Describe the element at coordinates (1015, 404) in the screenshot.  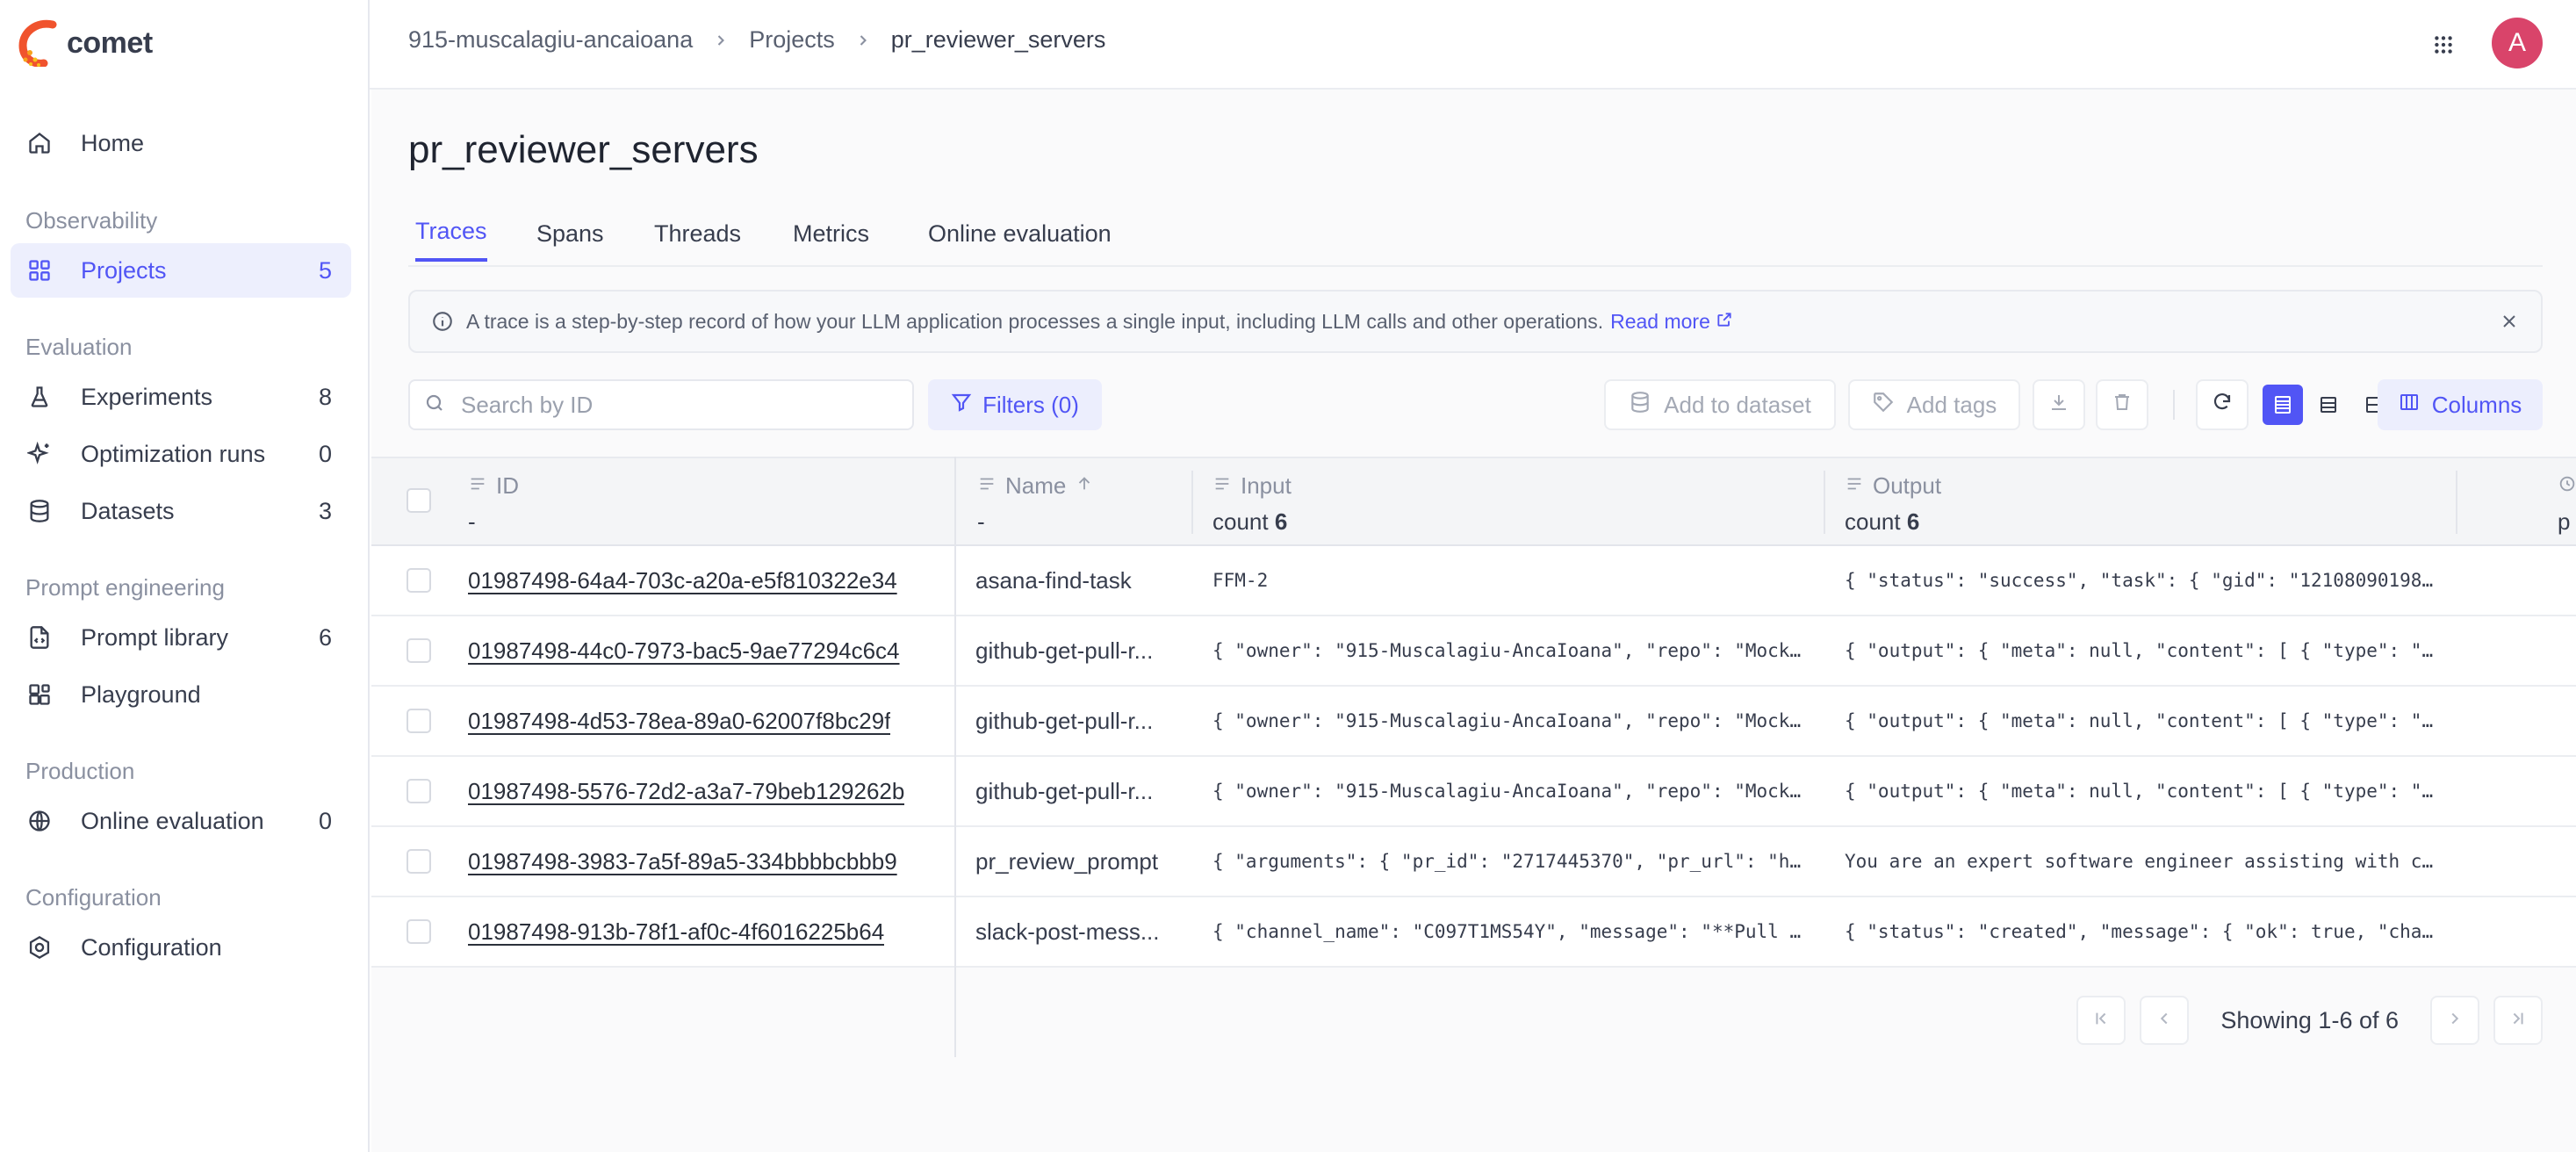
I see `filters-button: Filters (0)` at that location.